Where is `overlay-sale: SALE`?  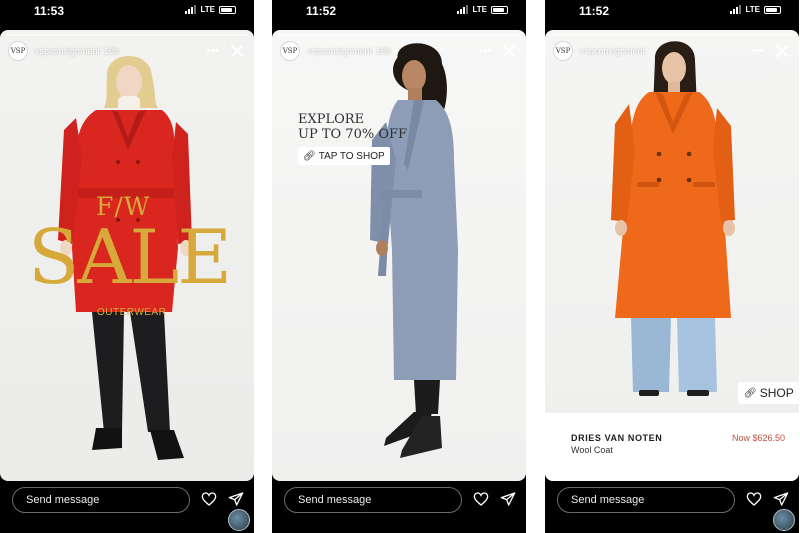
overlay-sale: SALE is located at coordinates (130, 257).